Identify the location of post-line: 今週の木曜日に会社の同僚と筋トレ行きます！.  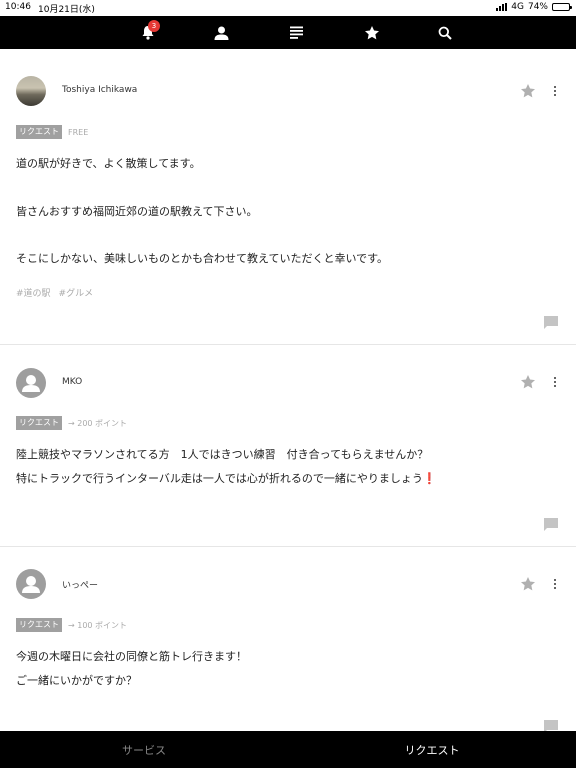
(131, 656).